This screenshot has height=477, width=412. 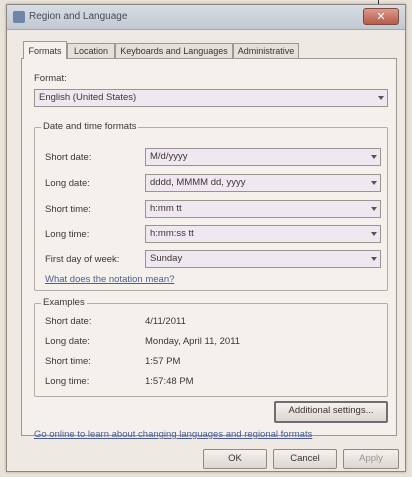 What do you see at coordinates (109, 279) in the screenshot?
I see `notation-help-link: What does the notation mean?` at bounding box center [109, 279].